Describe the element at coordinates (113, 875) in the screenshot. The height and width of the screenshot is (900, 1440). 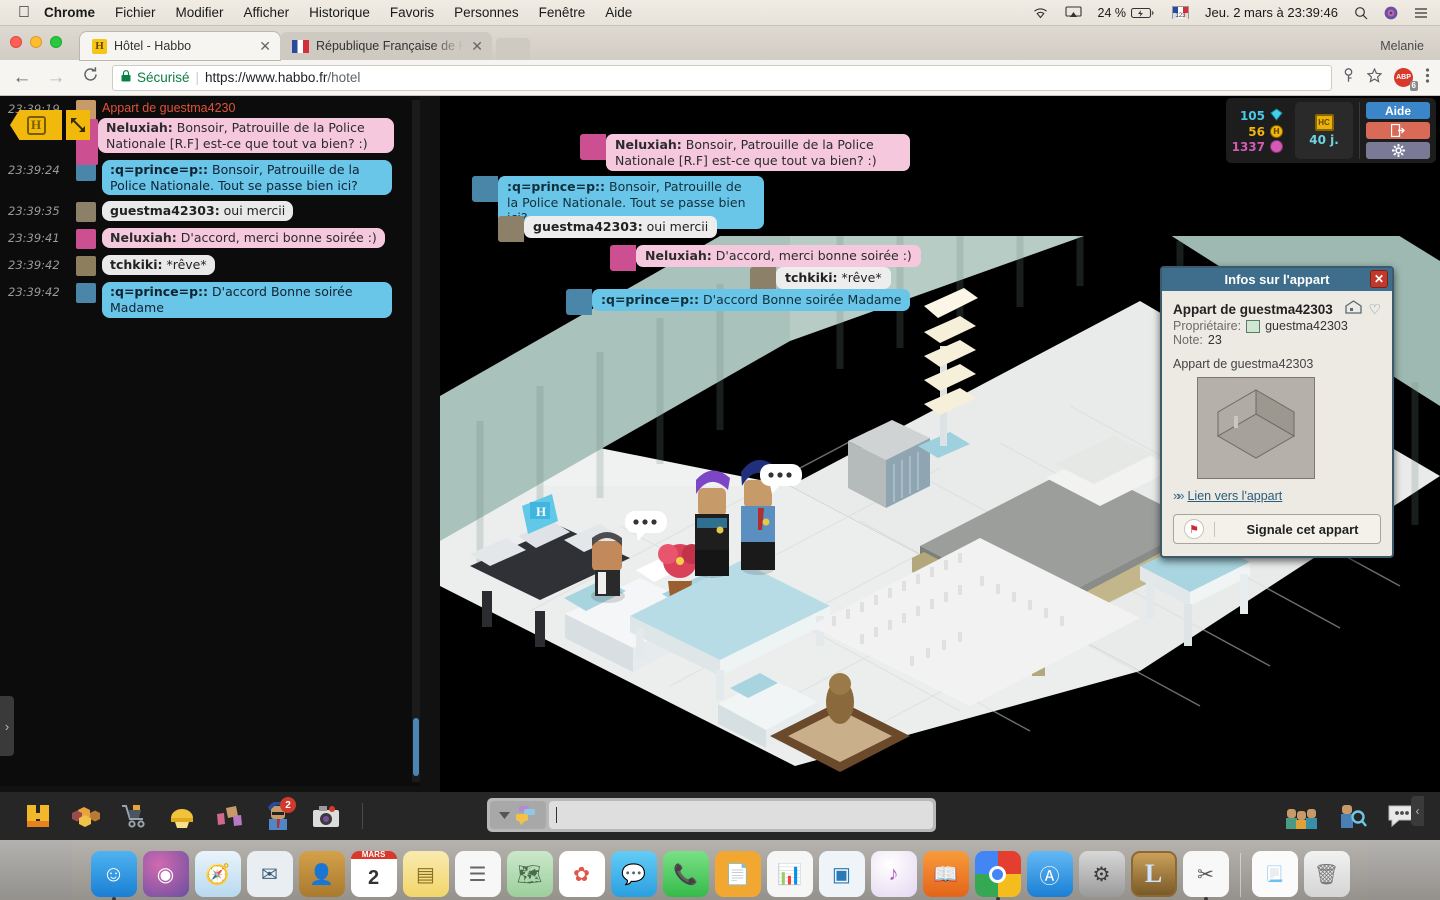
I see `finder-icon: ☺` at that location.